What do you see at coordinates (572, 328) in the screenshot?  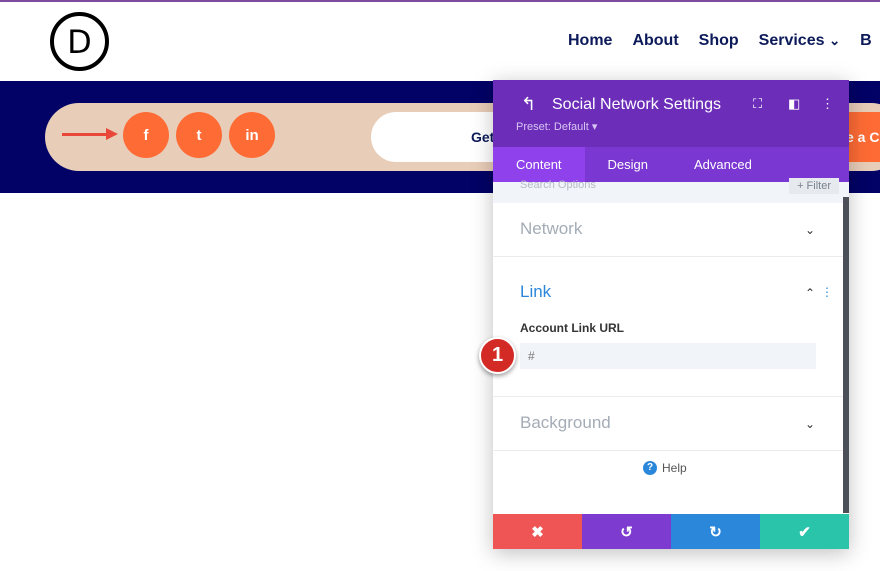 I see `field-label: Account Link URL` at bounding box center [572, 328].